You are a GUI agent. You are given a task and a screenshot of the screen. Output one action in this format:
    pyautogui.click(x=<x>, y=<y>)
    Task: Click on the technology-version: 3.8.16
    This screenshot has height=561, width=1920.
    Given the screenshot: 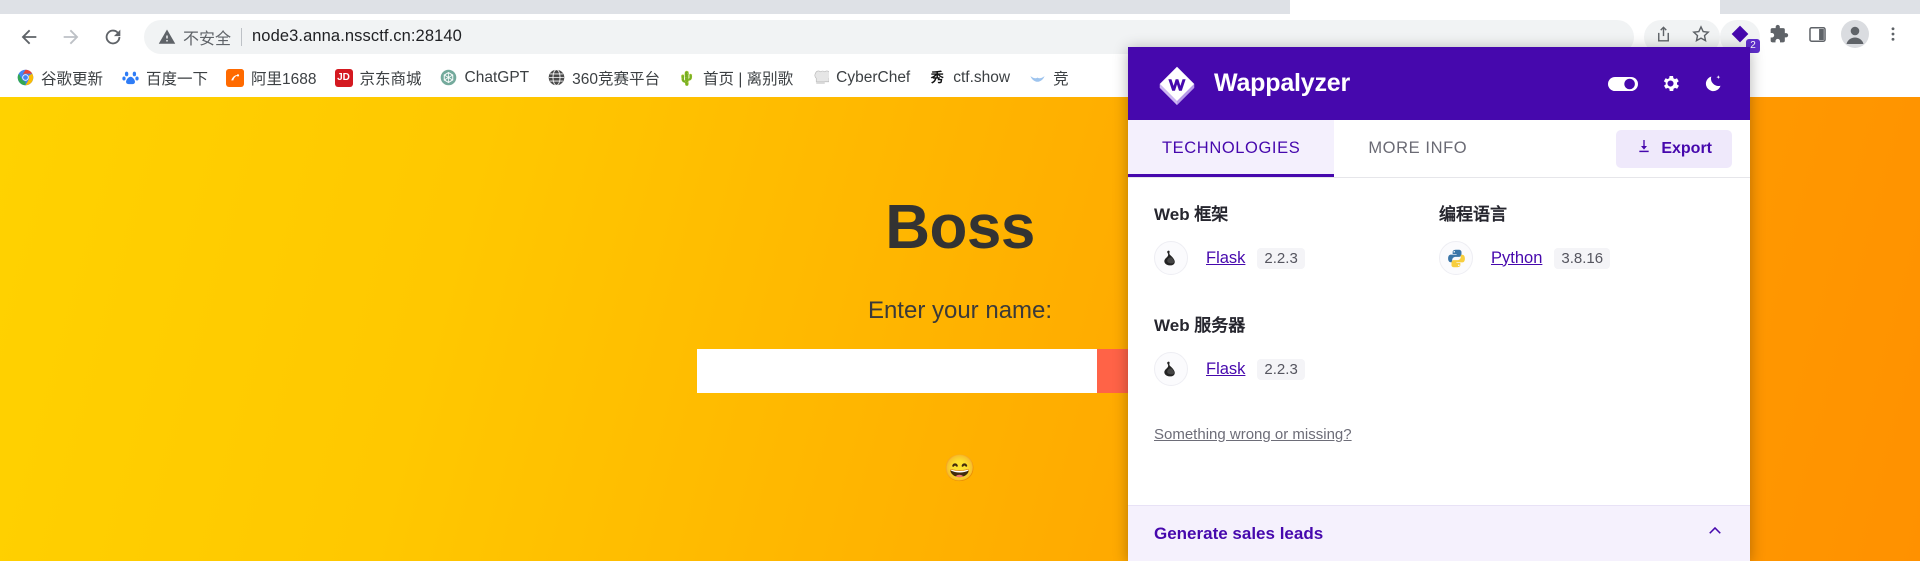 What is the action you would take?
    pyautogui.click(x=1582, y=258)
    